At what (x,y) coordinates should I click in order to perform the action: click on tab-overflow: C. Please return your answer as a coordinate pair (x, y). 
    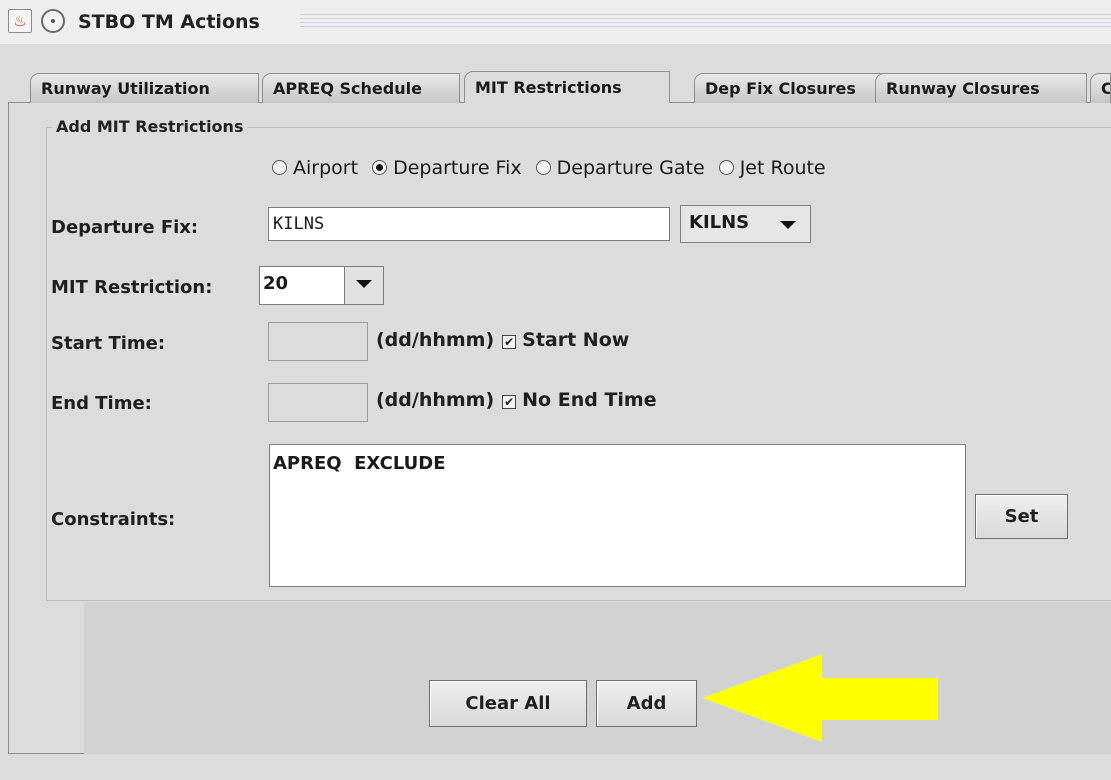
    Looking at the image, I should click on (1100, 88).